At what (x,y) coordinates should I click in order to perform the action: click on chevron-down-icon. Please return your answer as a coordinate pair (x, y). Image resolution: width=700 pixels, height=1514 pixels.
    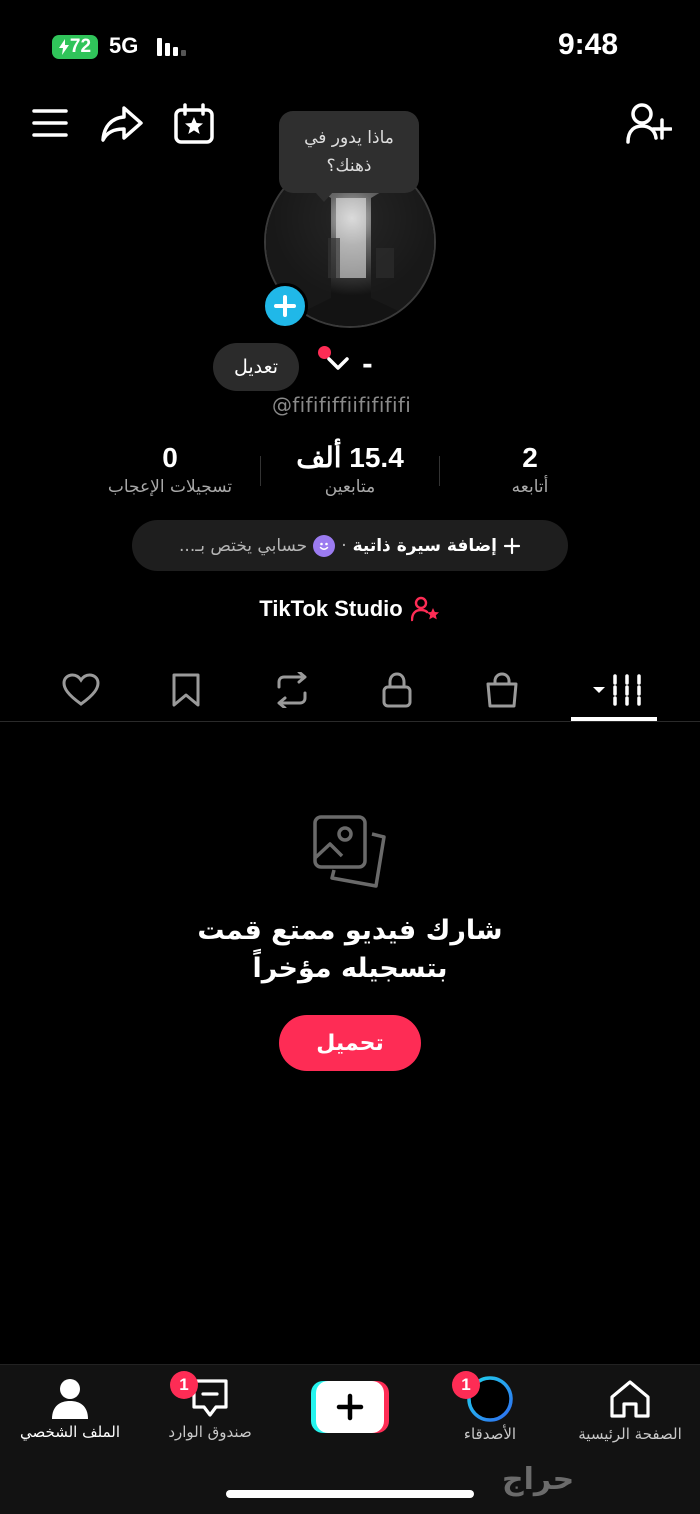
    Looking at the image, I should click on (338, 364).